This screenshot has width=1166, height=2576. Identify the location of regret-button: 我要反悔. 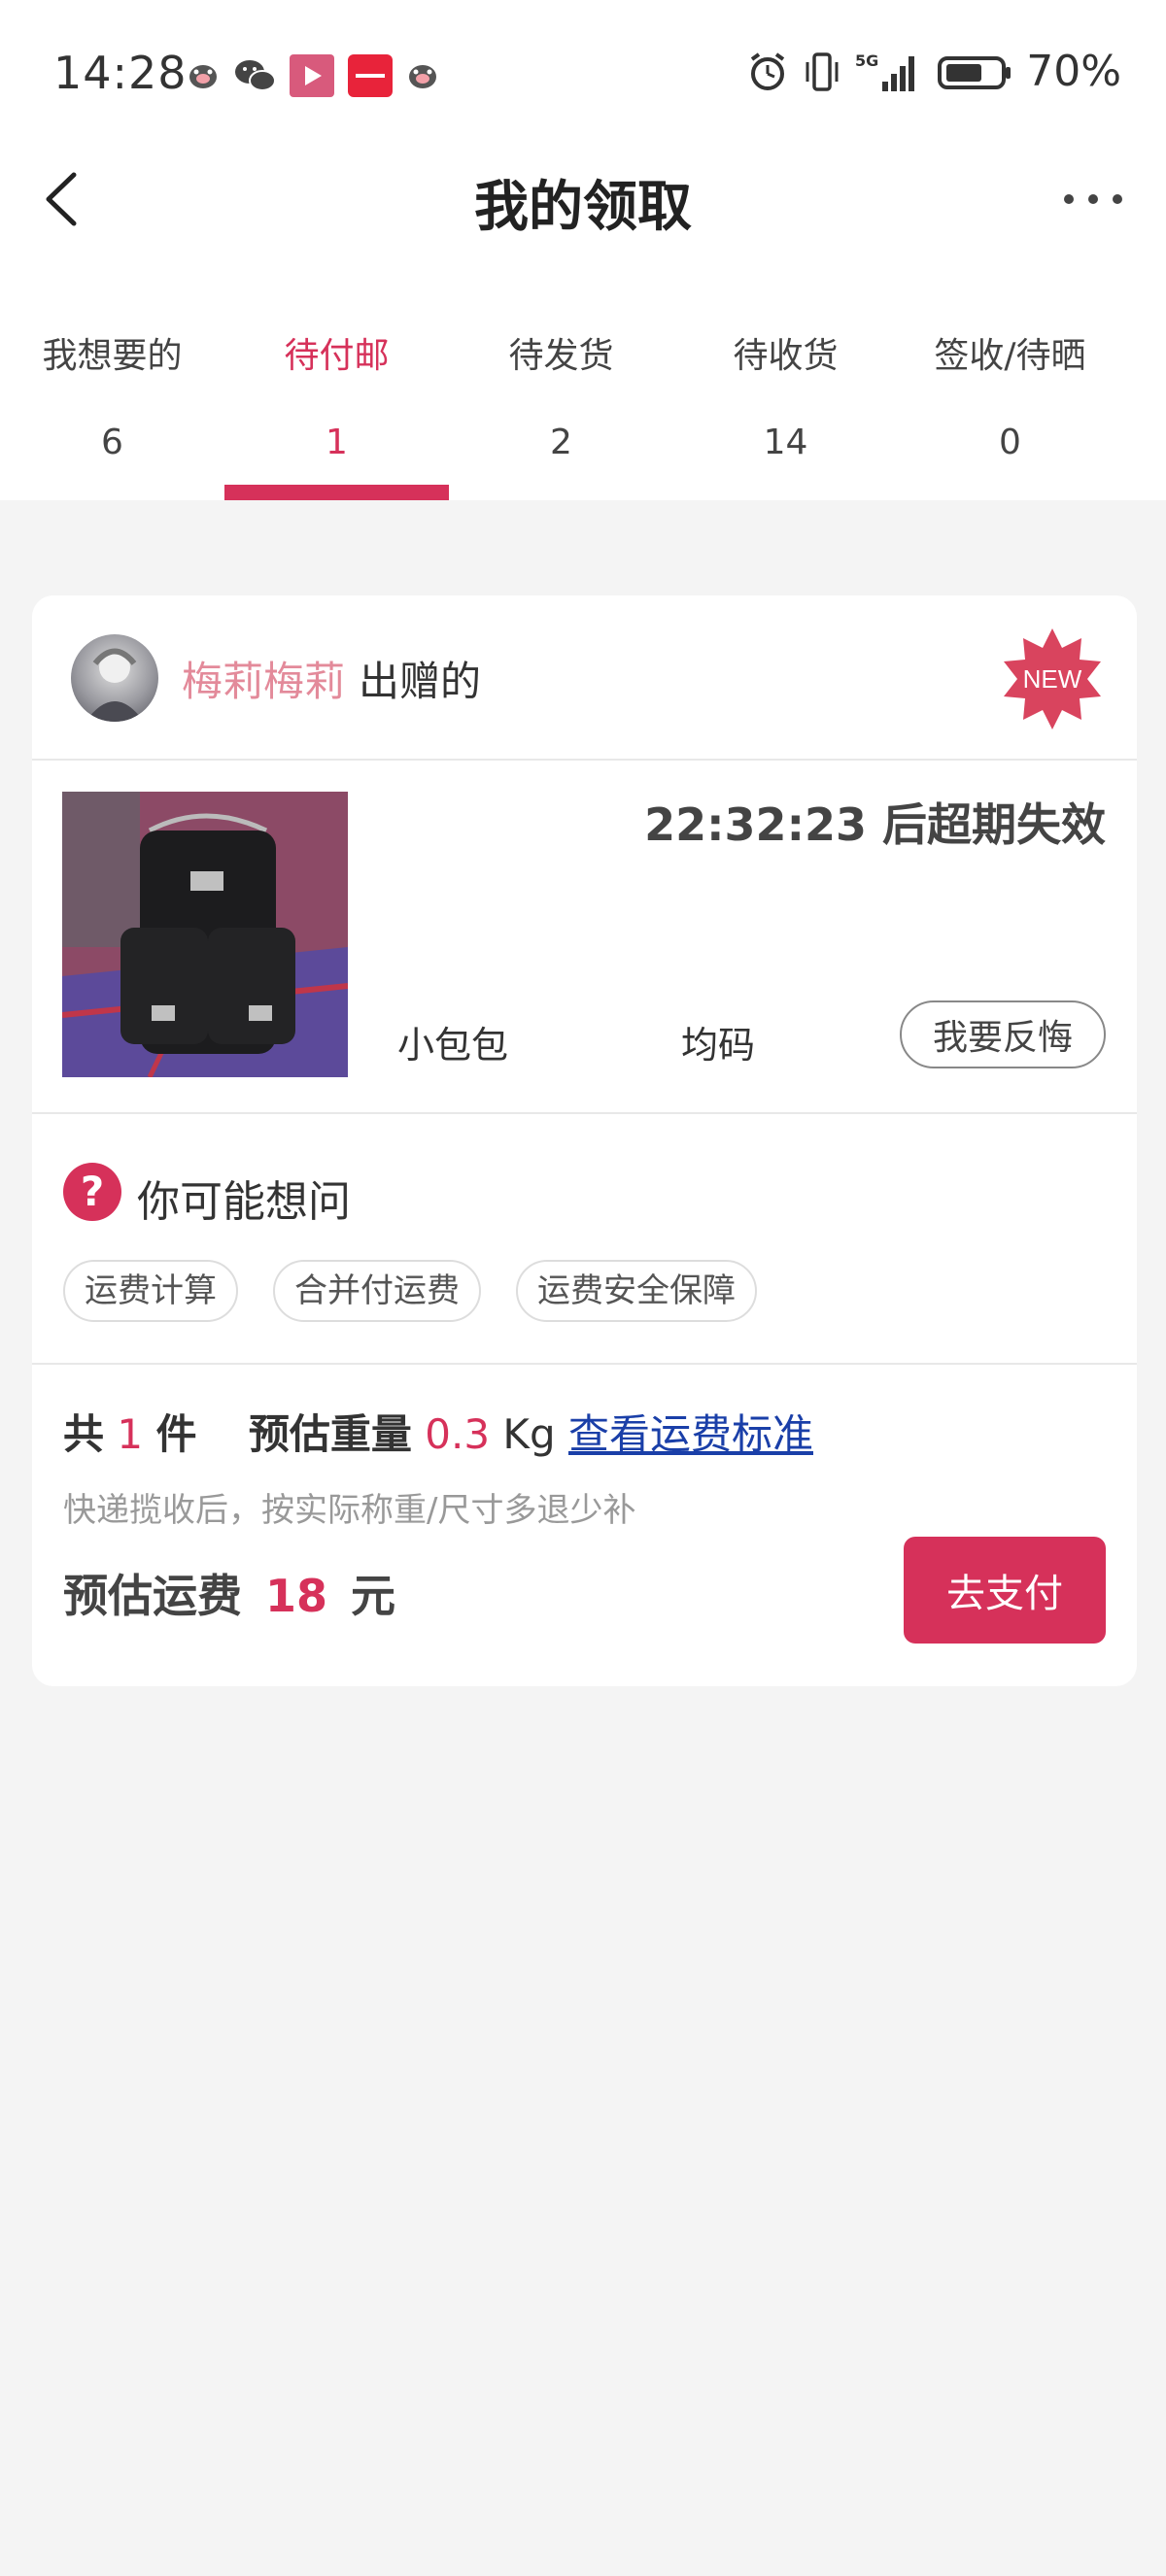
(1003, 1034).